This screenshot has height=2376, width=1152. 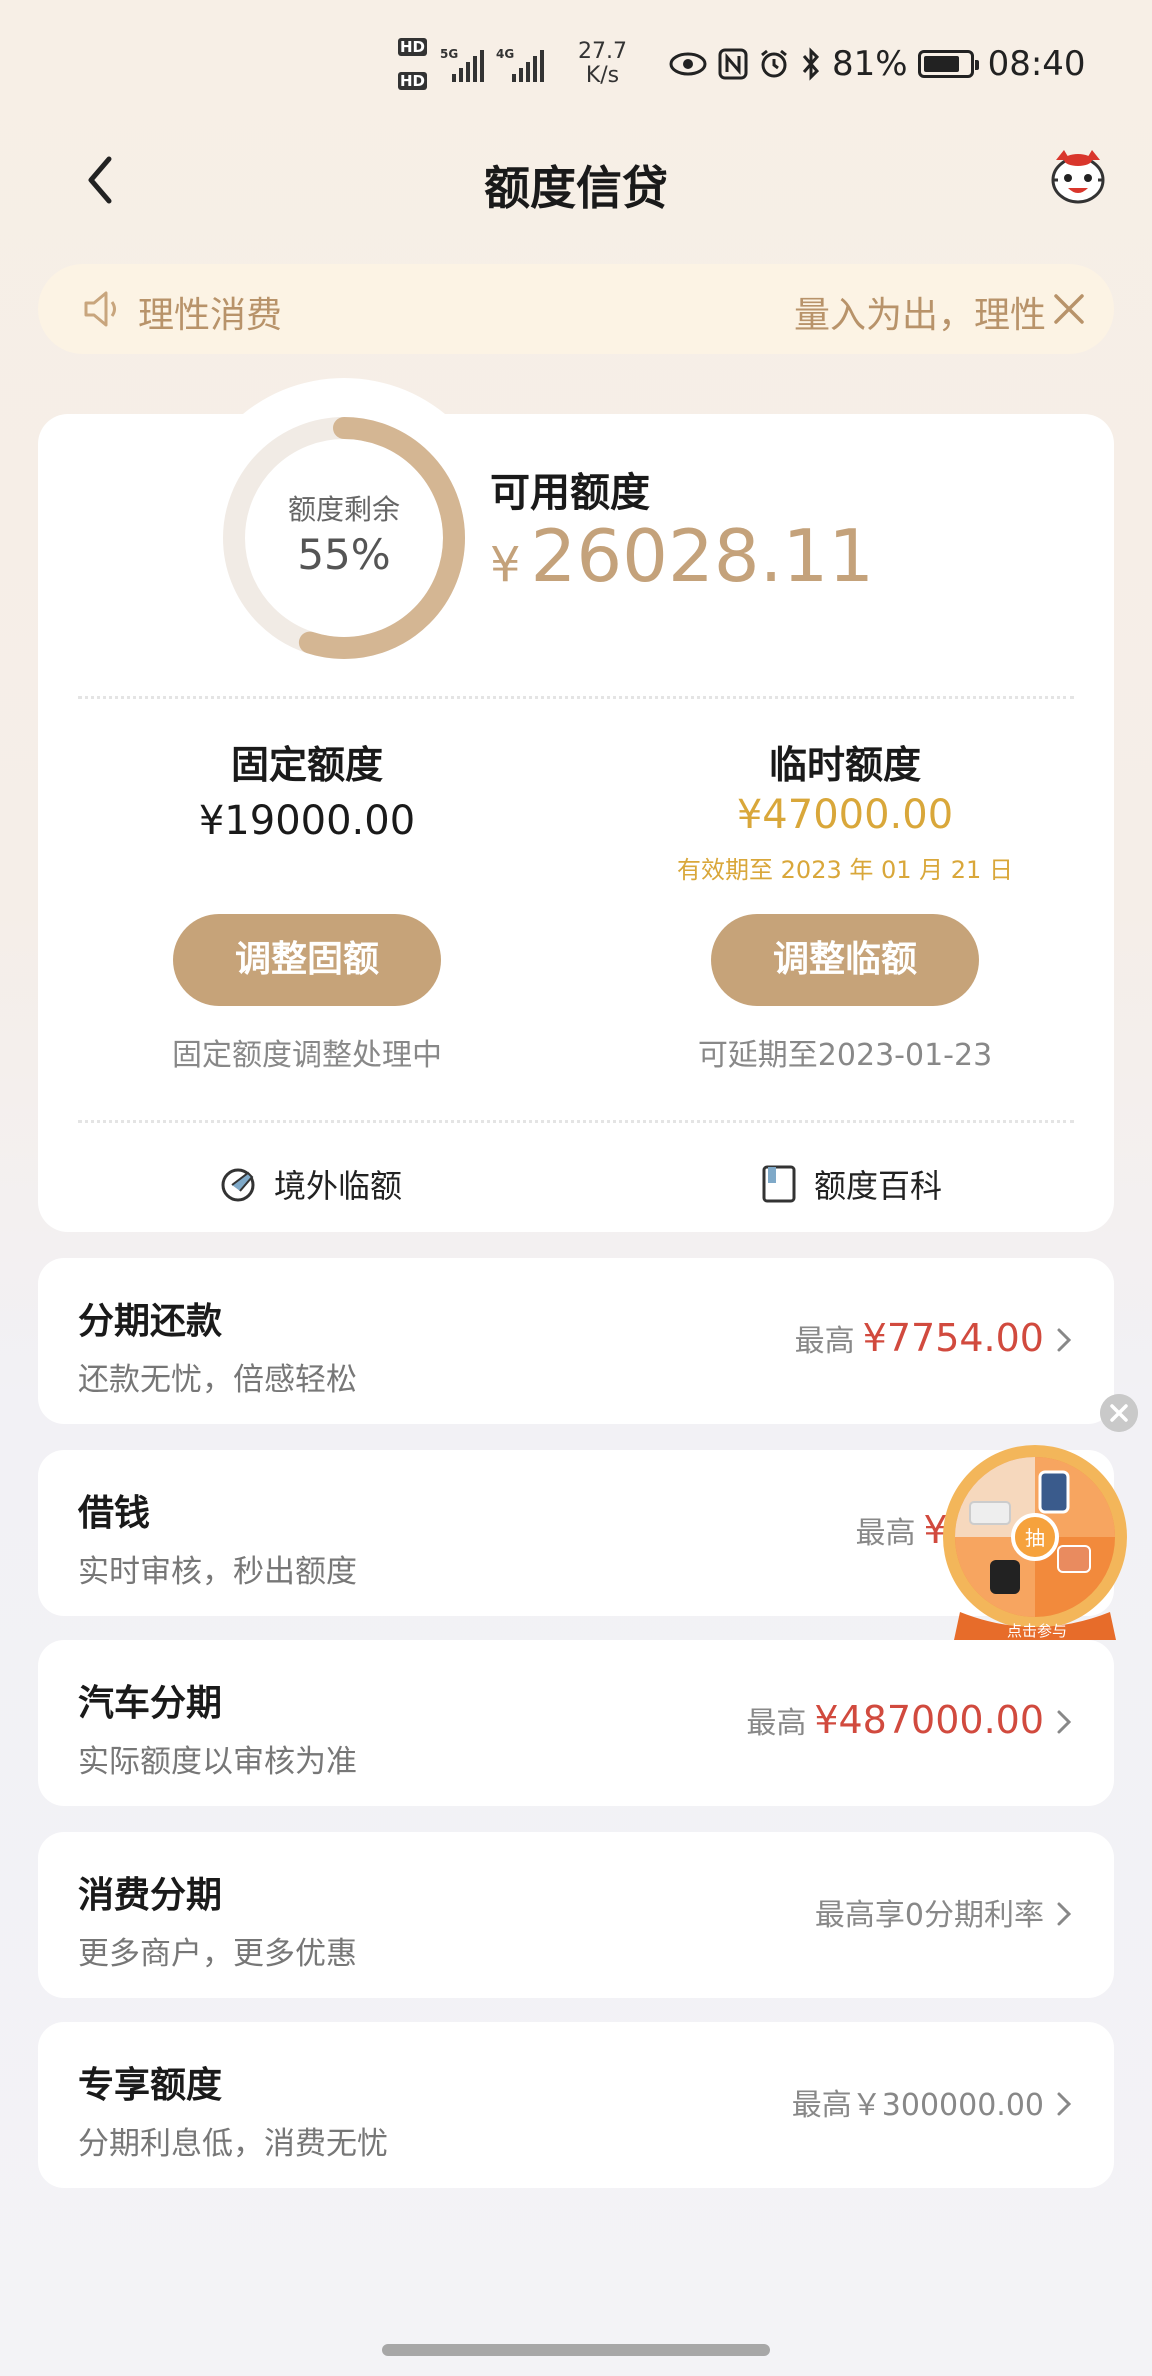 What do you see at coordinates (917, 2105) in the screenshot?
I see `max-amount-text: 最高￥300000.00` at bounding box center [917, 2105].